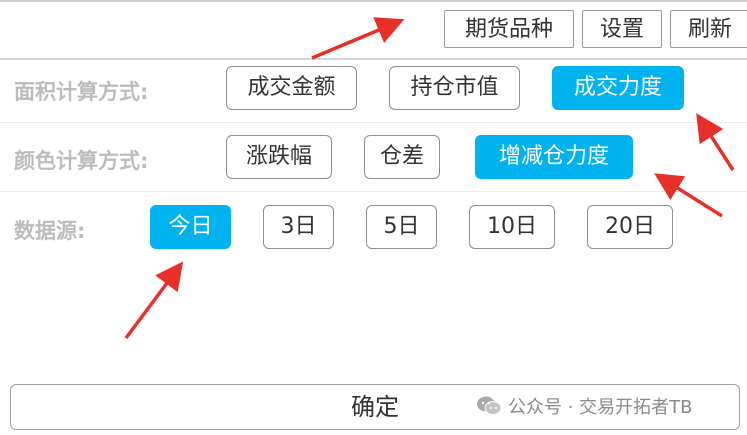 This screenshot has width=747, height=435. What do you see at coordinates (618, 88) in the screenshot?
I see `area-option-trade-intensity: 成交力度` at bounding box center [618, 88].